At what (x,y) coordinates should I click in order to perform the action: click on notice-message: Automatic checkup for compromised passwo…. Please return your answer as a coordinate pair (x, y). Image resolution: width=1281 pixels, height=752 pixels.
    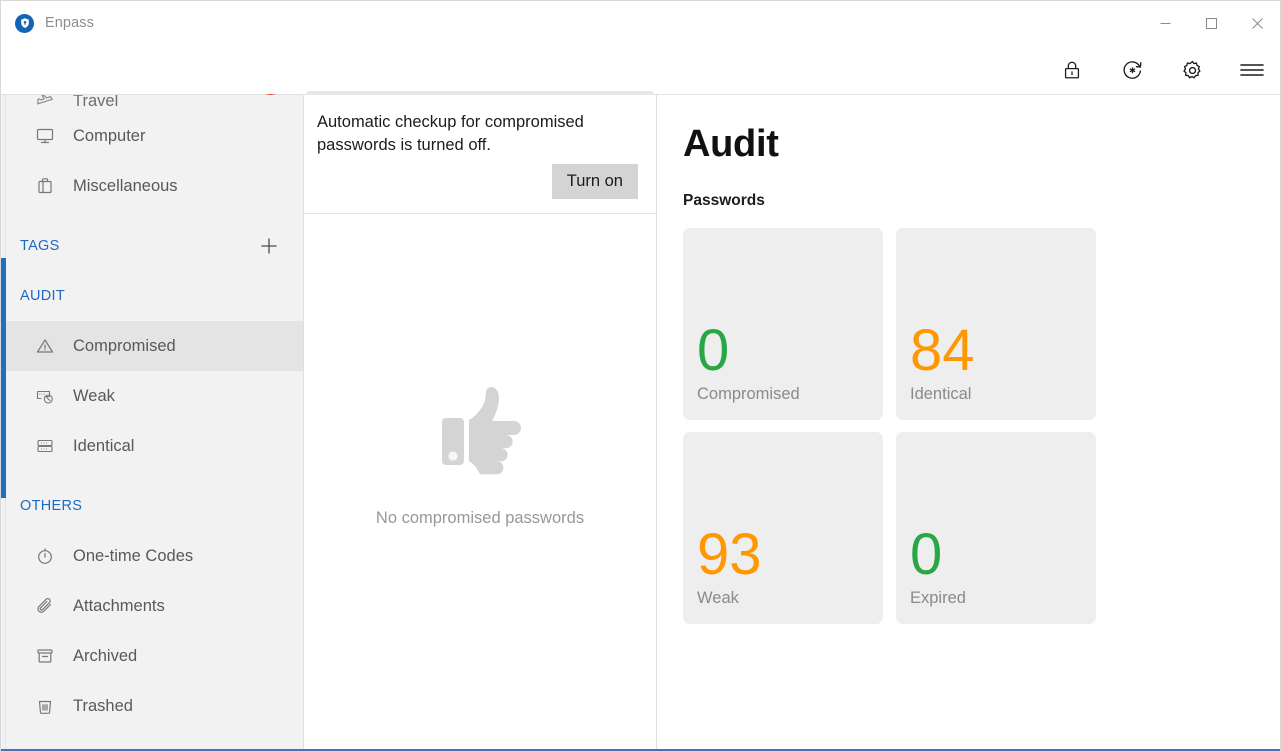
    Looking at the image, I should click on (450, 134).